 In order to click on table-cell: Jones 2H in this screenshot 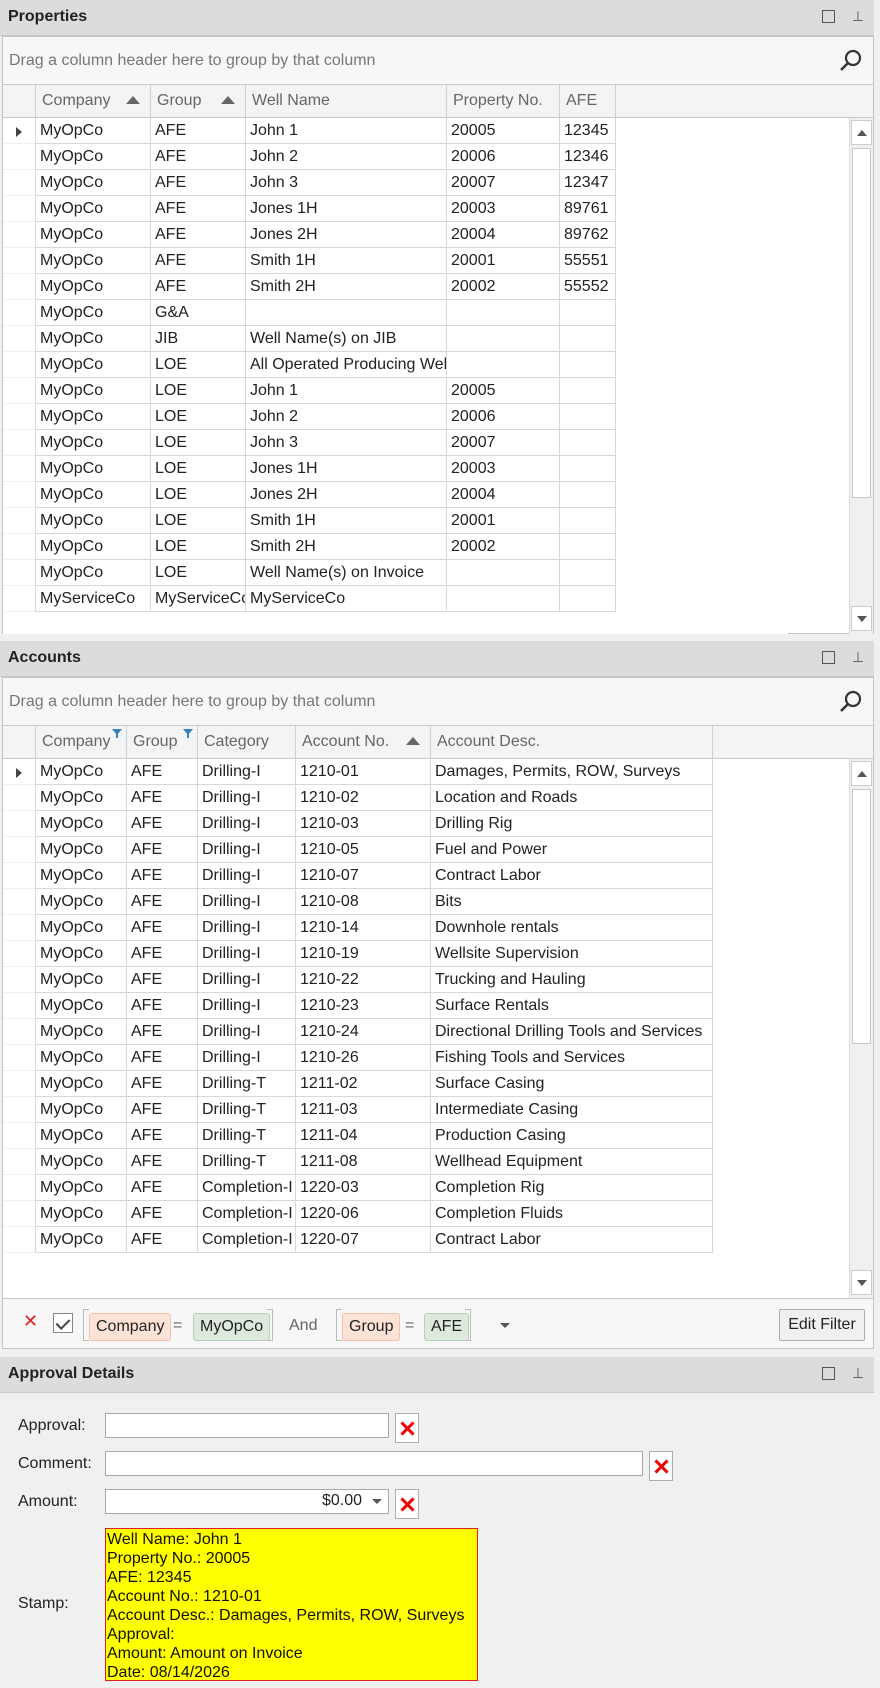, I will do `click(346, 495)`.